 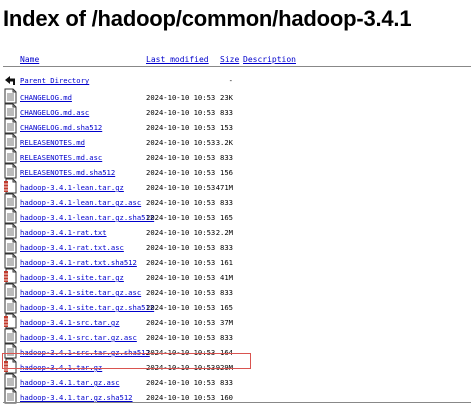 What do you see at coordinates (269, 59) in the screenshot?
I see `sort-by-description-link: Description` at bounding box center [269, 59].